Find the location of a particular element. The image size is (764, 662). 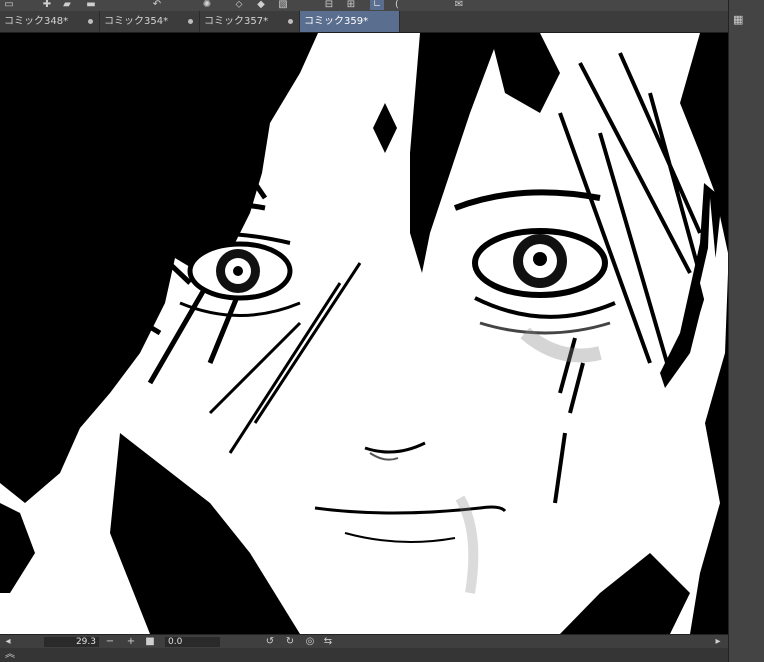

selection-icon: ▧ is located at coordinates (283, 5).